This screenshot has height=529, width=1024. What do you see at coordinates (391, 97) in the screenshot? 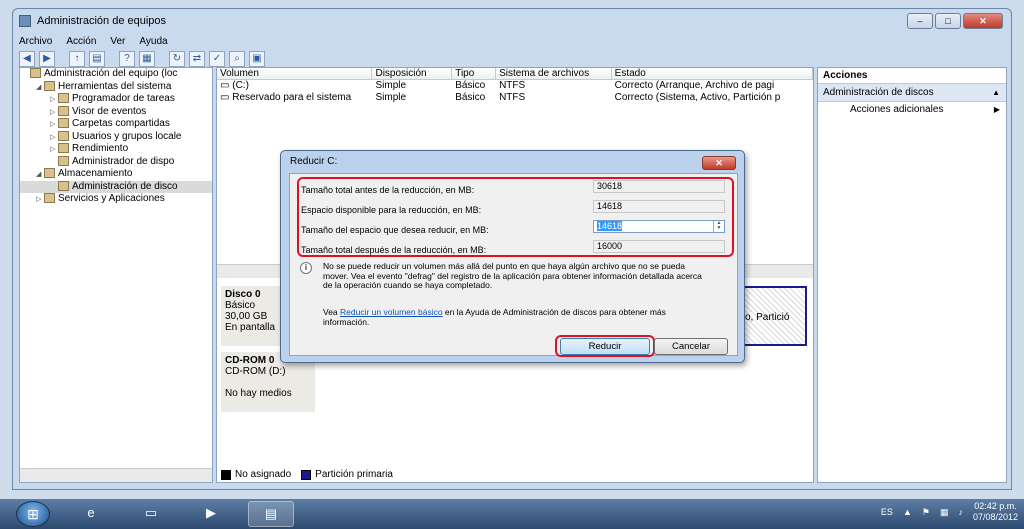
I see `volume-layout: Simple` at bounding box center [391, 97].